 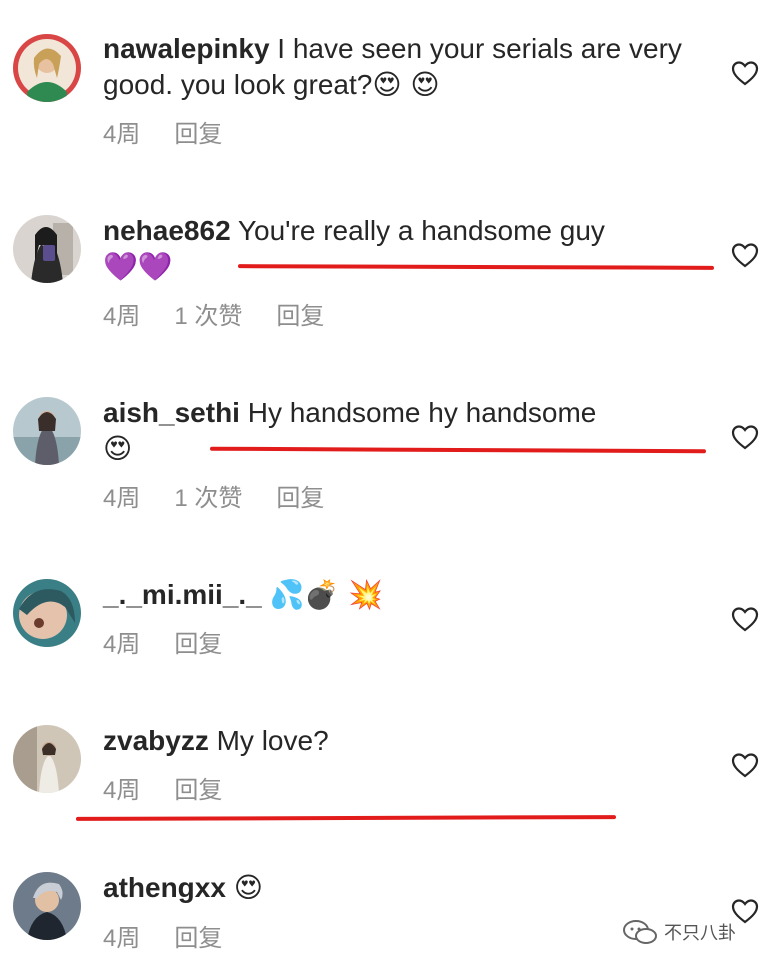 What do you see at coordinates (346, 818) in the screenshot?
I see `red-underline` at bounding box center [346, 818].